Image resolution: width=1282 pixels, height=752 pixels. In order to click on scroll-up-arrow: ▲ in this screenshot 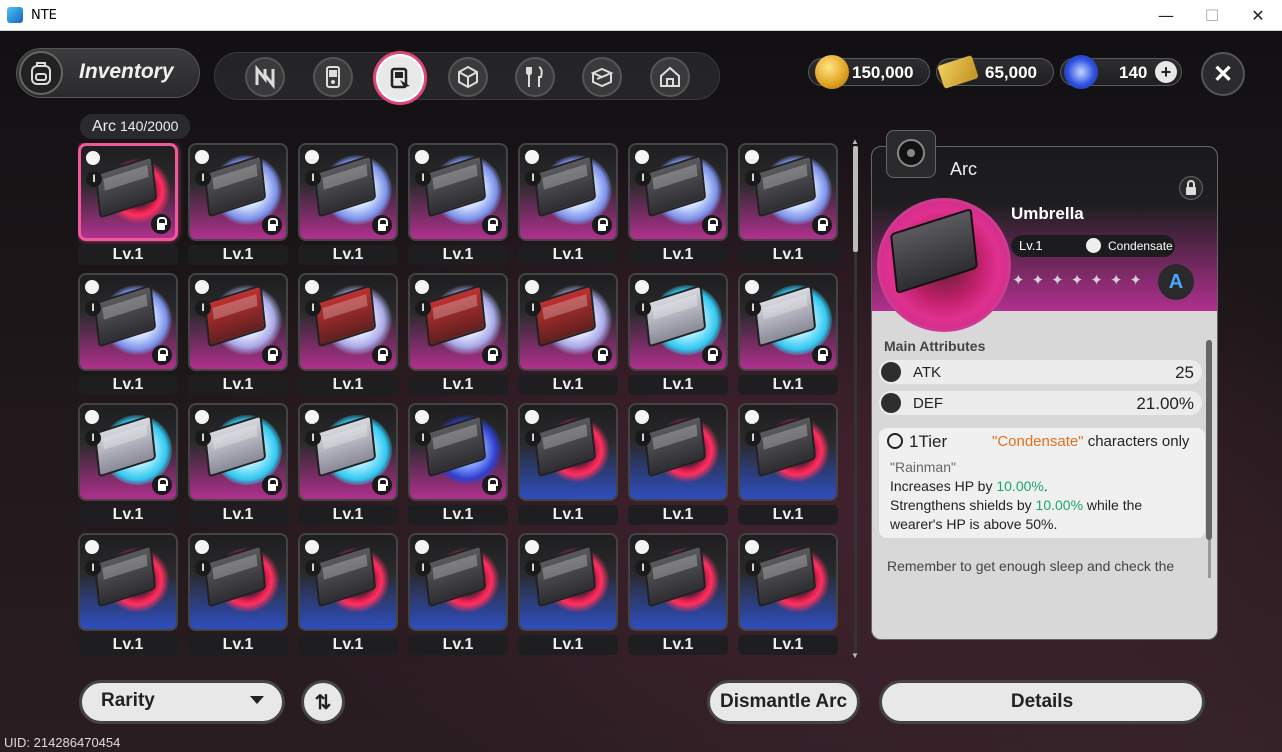, I will do `click(855, 141)`.